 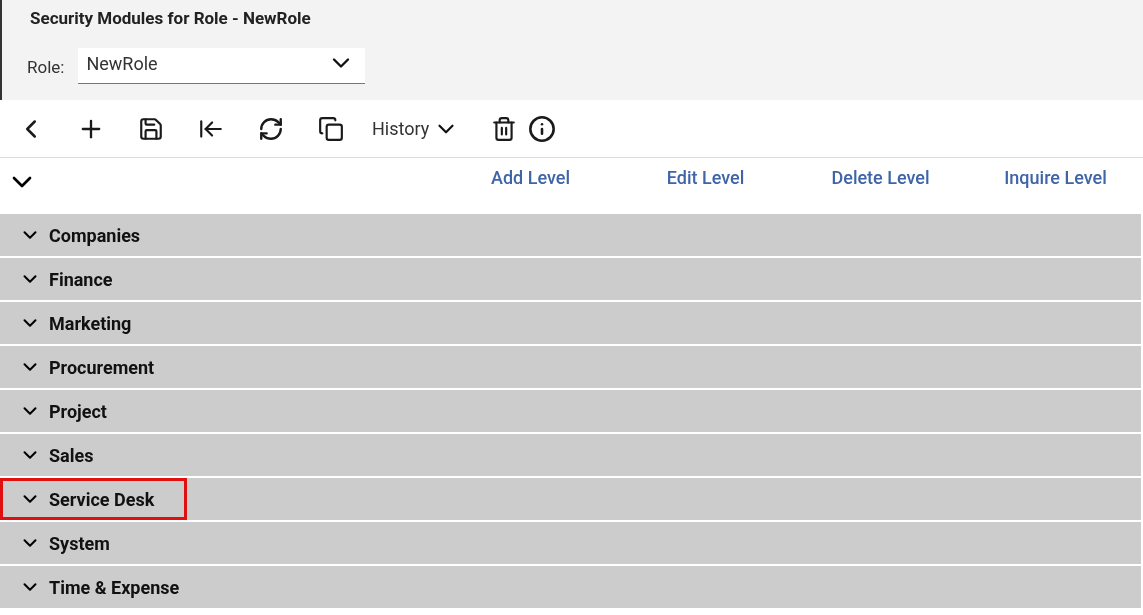 What do you see at coordinates (705, 178) in the screenshot?
I see `column-header: Edit Level` at bounding box center [705, 178].